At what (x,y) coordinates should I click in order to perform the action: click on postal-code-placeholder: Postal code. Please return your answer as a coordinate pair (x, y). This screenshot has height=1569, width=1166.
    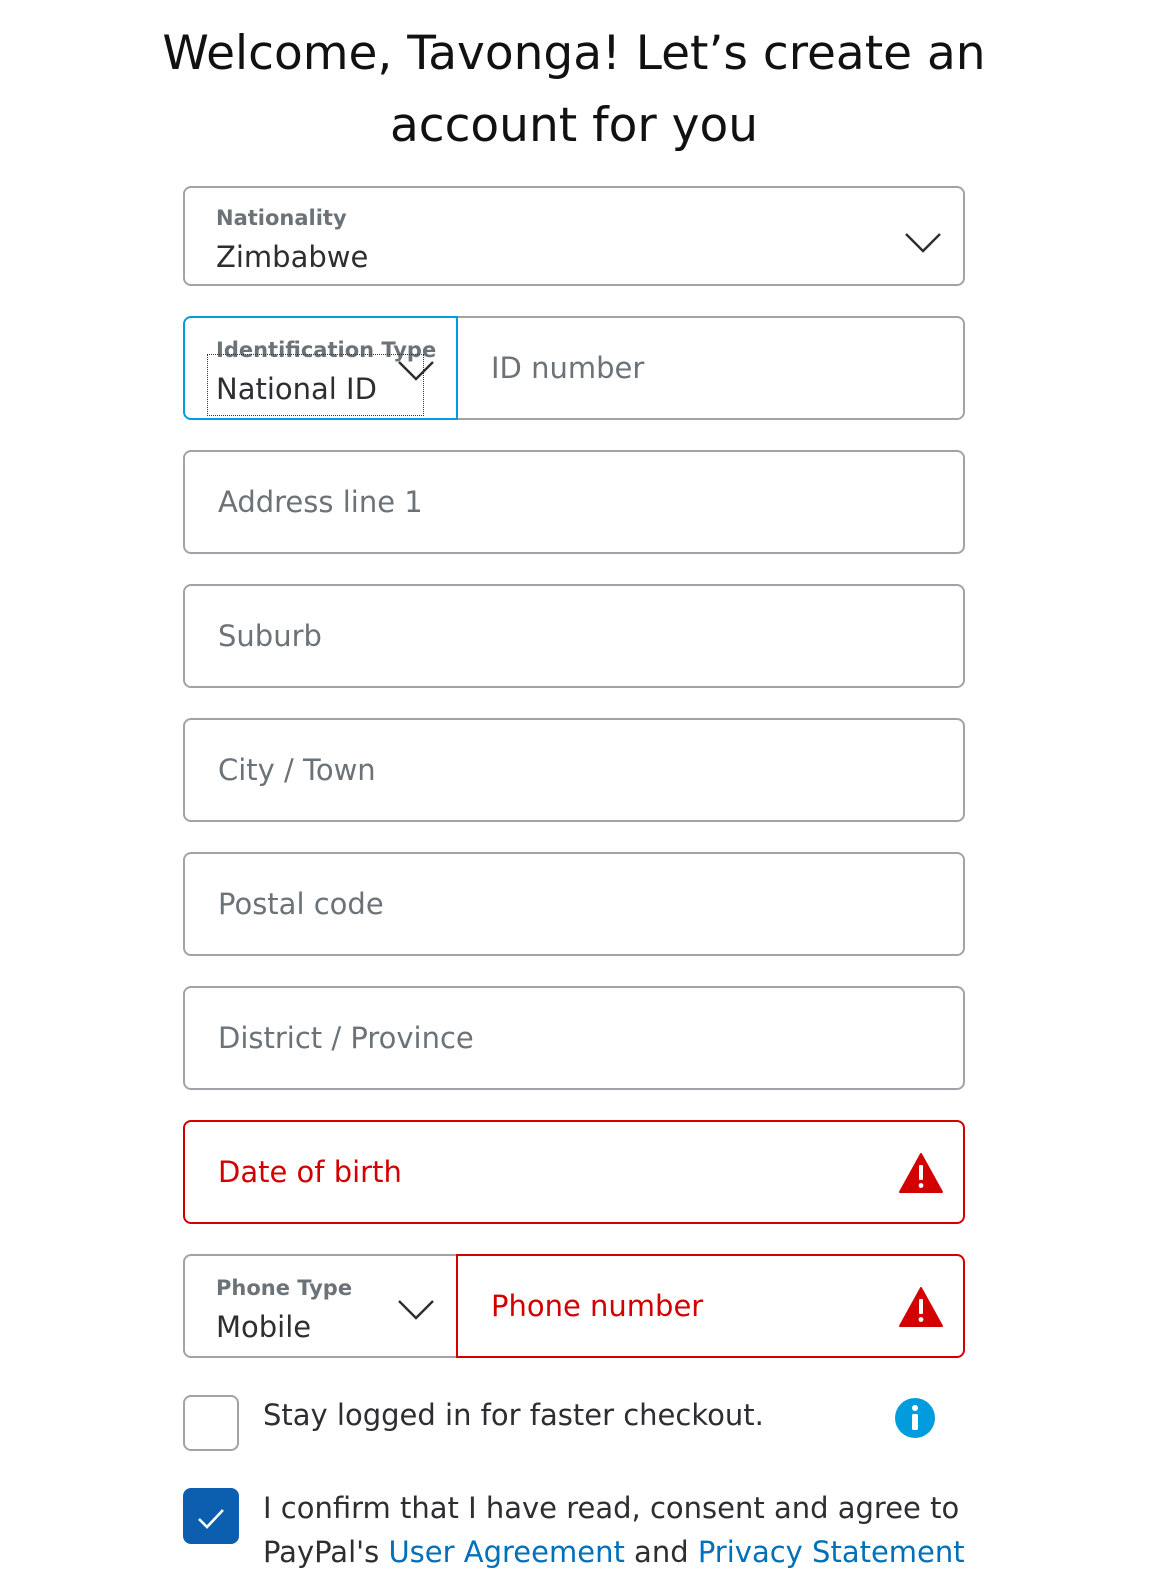
    Looking at the image, I should click on (301, 904).